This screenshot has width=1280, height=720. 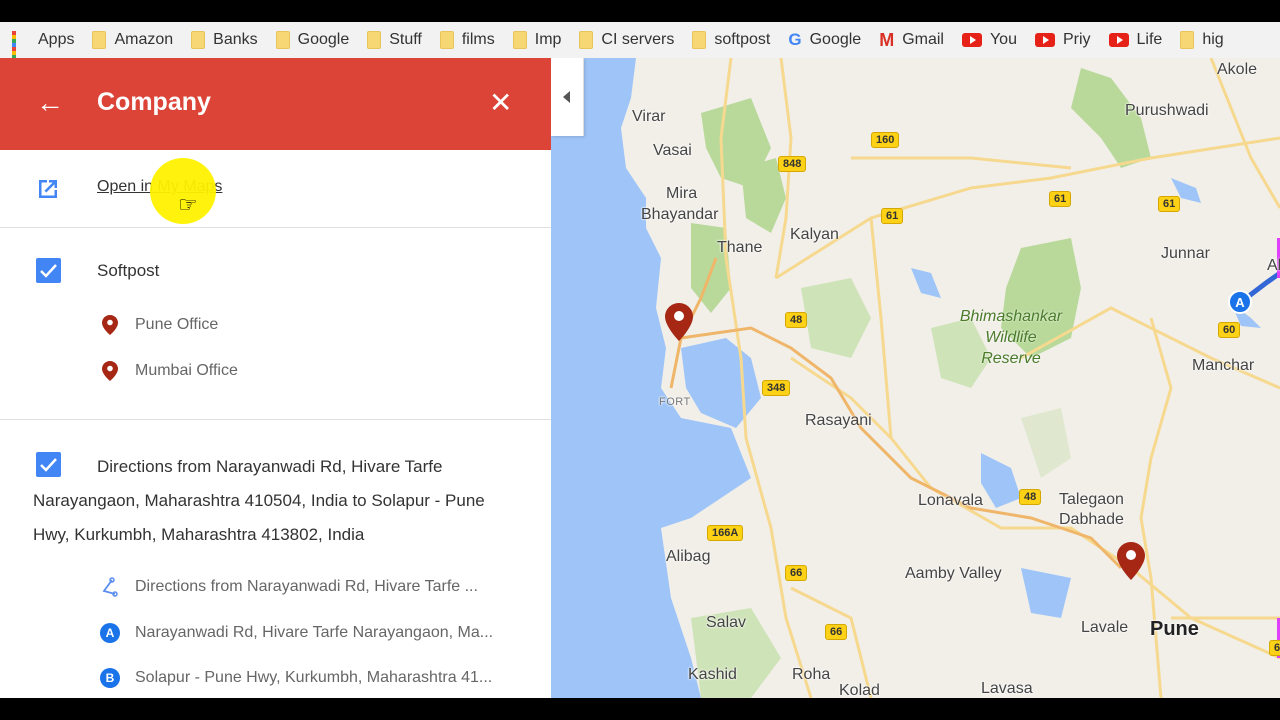 What do you see at coordinates (638, 39) in the screenshot?
I see `bookmark-label: CI servers` at bounding box center [638, 39].